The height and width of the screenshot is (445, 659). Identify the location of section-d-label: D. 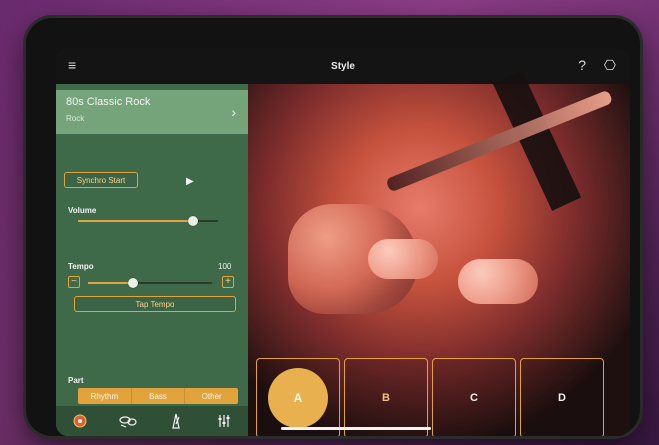
(562, 398).